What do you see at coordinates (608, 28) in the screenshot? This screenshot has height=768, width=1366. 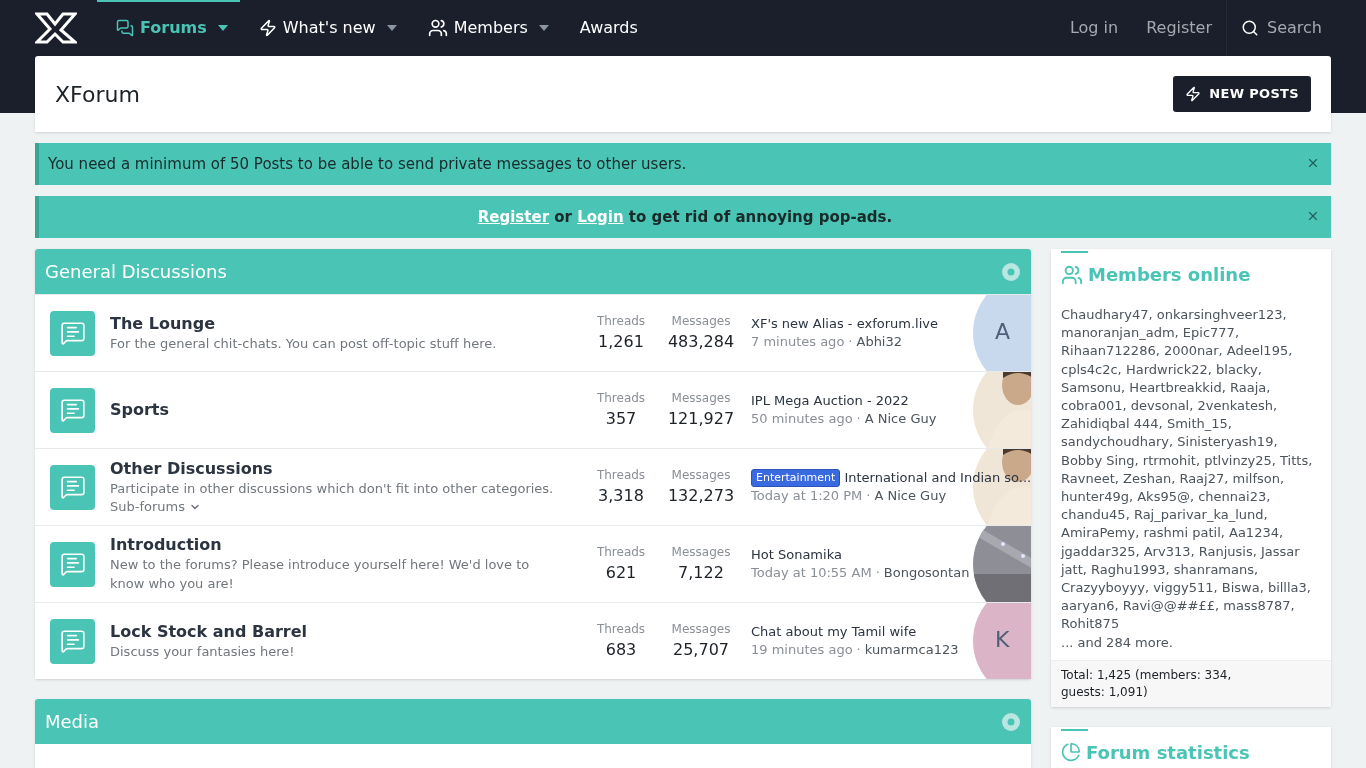 I see `nav-tab: Awards` at bounding box center [608, 28].